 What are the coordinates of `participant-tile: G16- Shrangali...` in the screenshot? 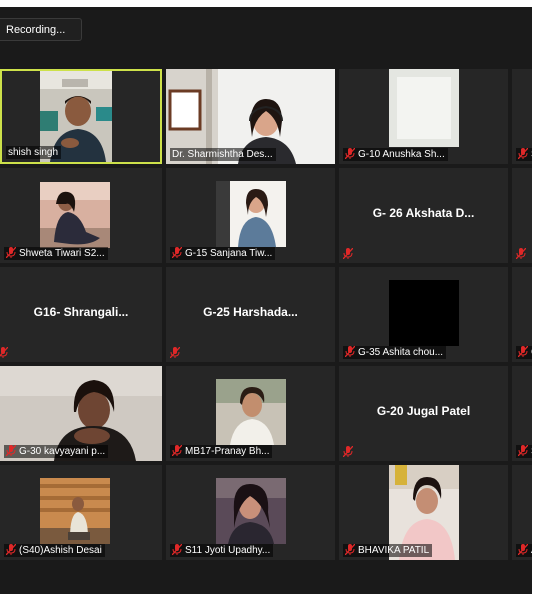 It's located at (81, 314).